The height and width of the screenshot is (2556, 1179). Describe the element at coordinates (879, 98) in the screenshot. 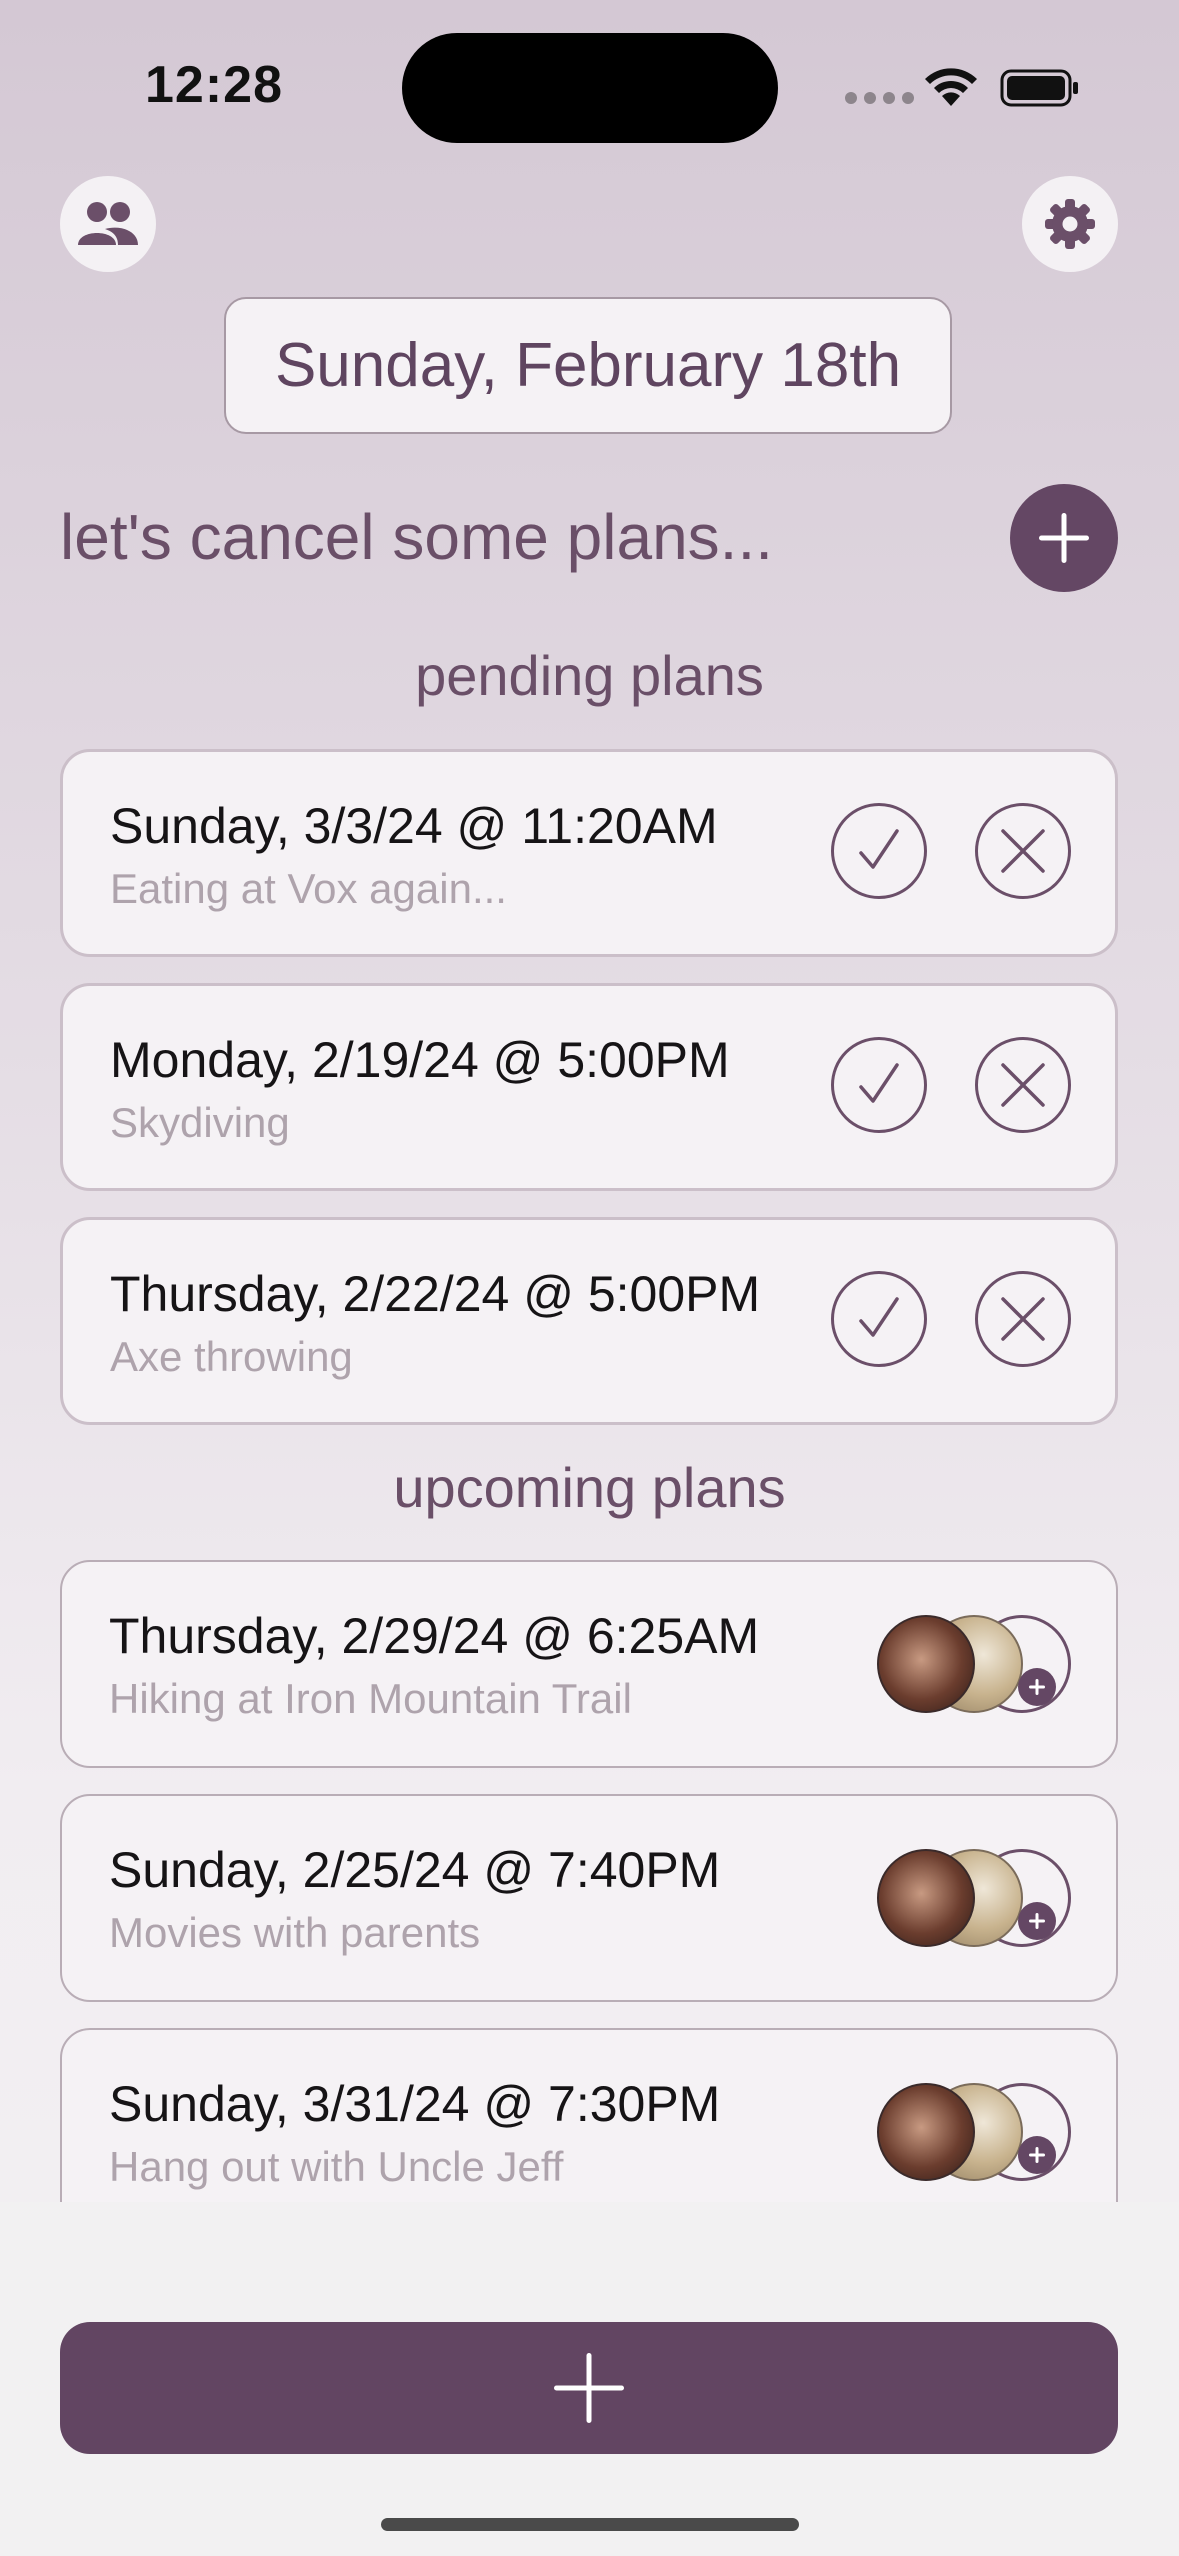

I see `cellular-signal-icon` at that location.